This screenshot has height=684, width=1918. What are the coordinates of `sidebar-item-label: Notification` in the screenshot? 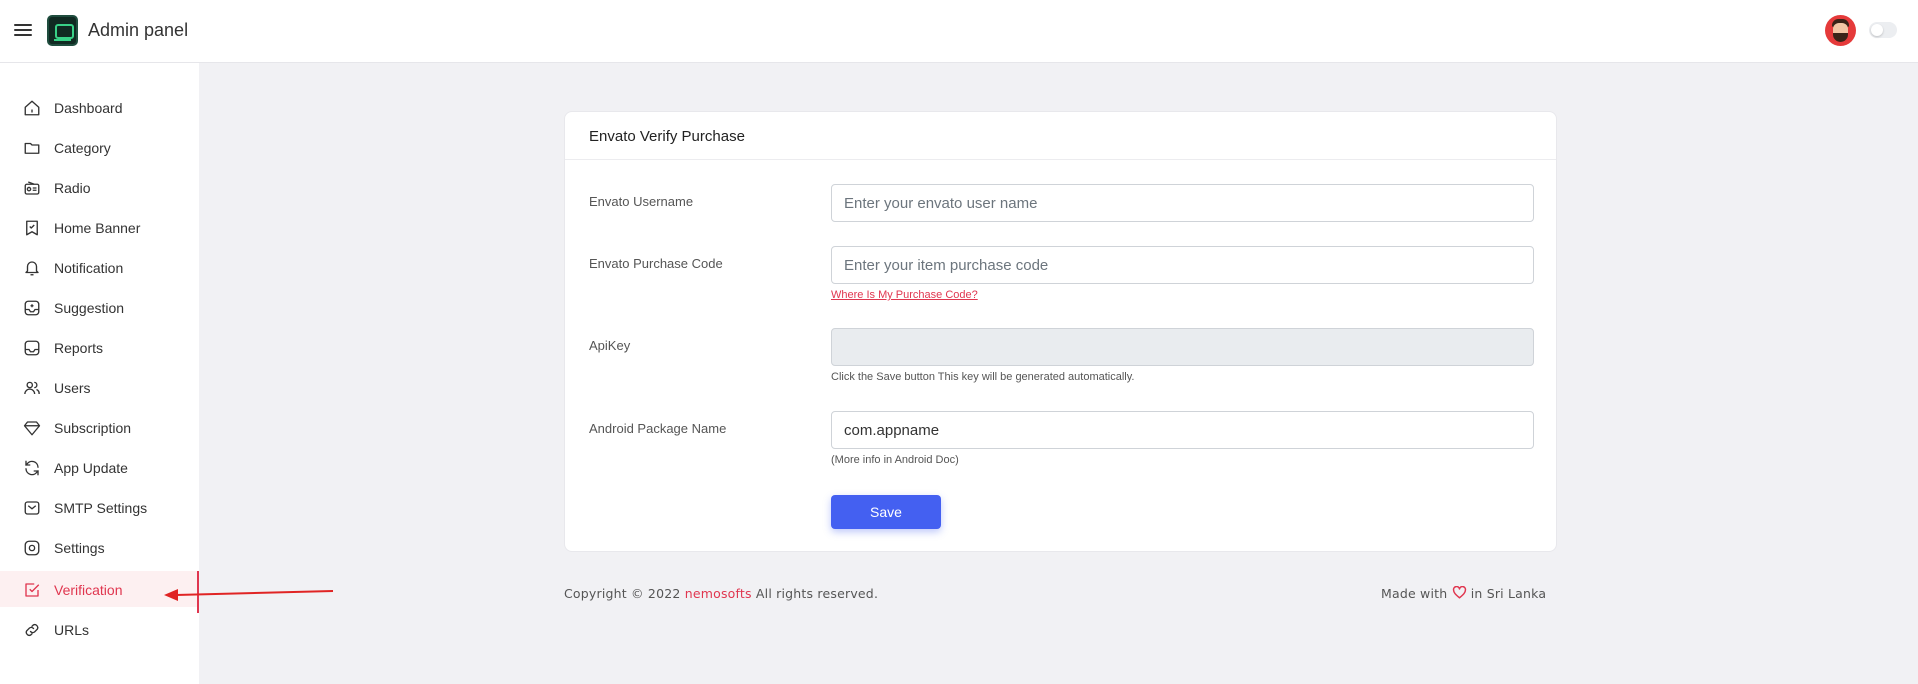 It's located at (89, 268).